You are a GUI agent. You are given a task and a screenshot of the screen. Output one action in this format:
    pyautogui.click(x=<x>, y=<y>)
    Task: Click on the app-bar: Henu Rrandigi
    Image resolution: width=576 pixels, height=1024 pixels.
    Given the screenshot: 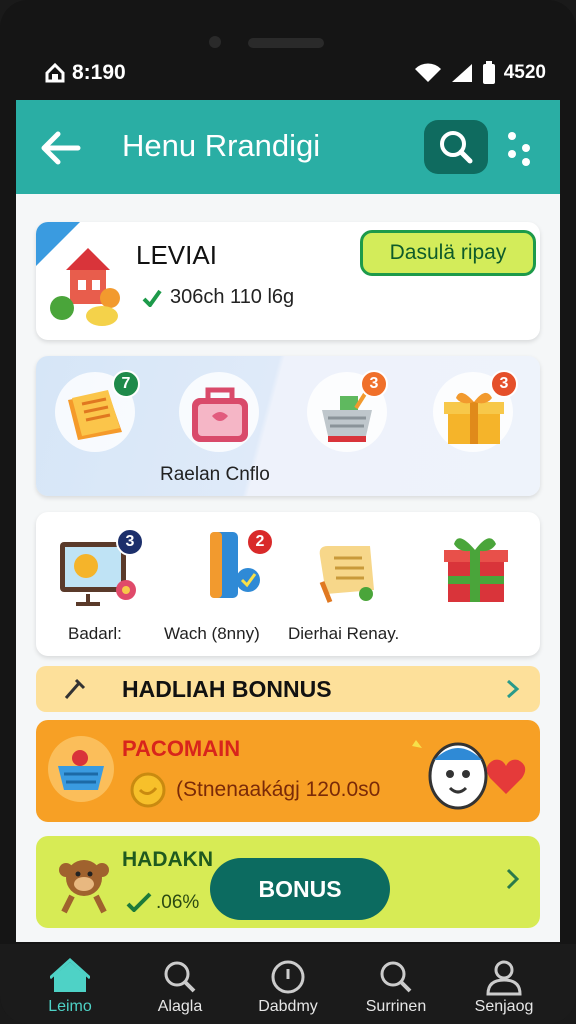 What is the action you would take?
    pyautogui.click(x=288, y=147)
    